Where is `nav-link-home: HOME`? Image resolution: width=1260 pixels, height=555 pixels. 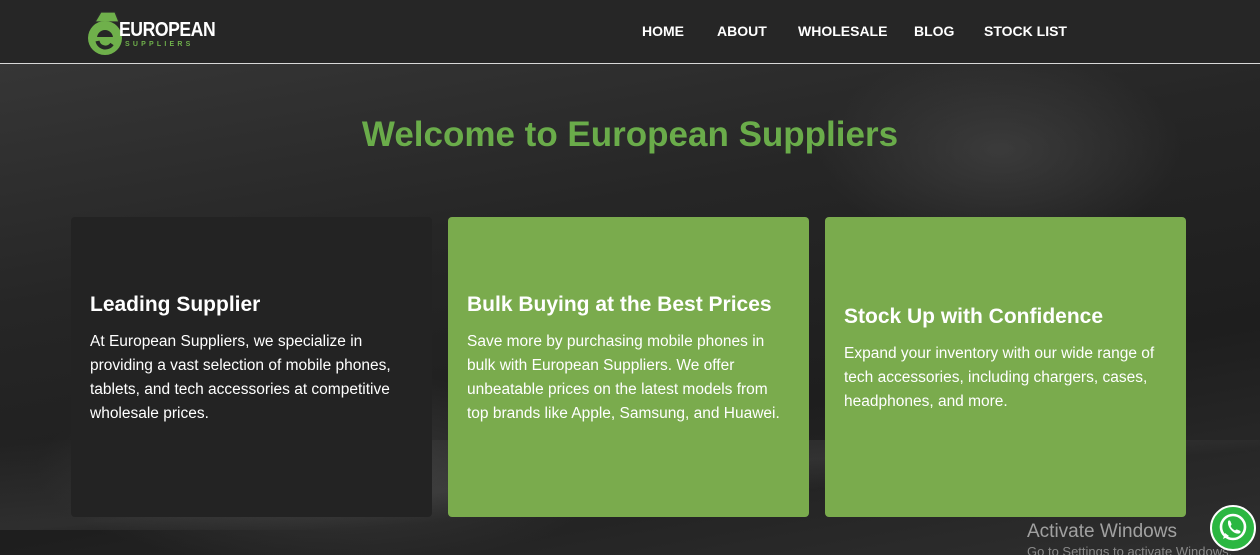
nav-link-home: HOME is located at coordinates (663, 31).